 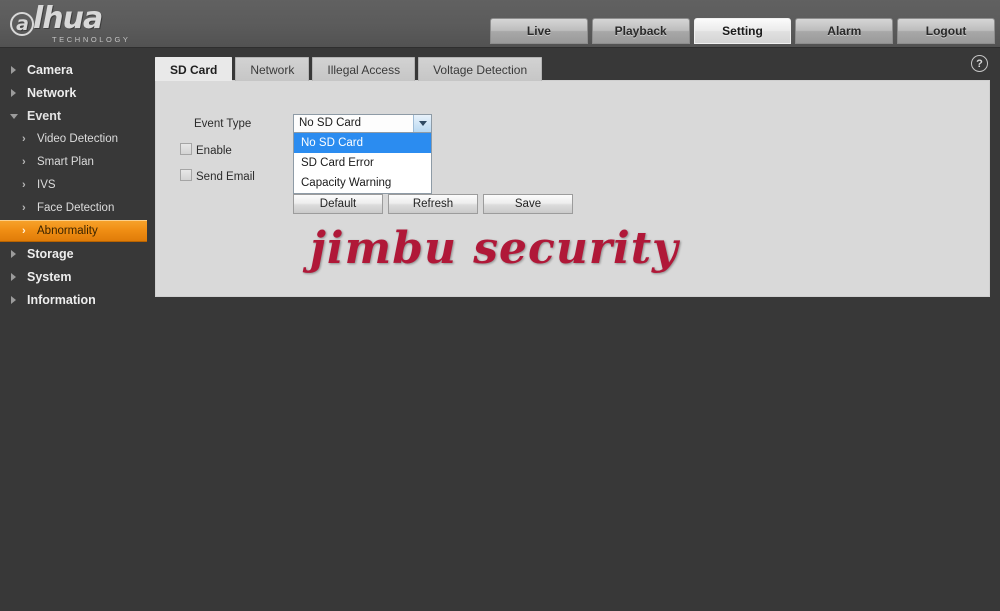 I want to click on sidebar-item-information: Information, so click(x=73, y=300).